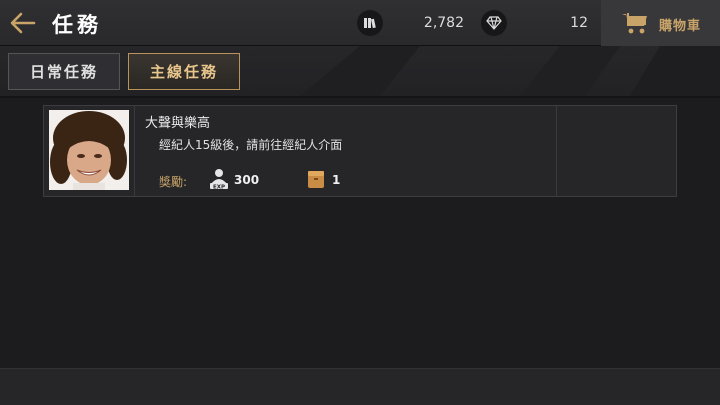 The height and width of the screenshot is (405, 720). What do you see at coordinates (64, 71) in the screenshot?
I see `tab-daily-quests: 日常任務` at bounding box center [64, 71].